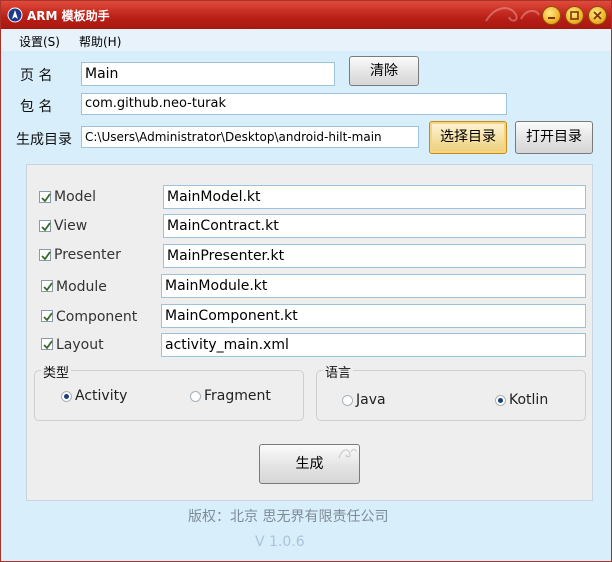 The height and width of the screenshot is (562, 612). I want to click on window-title: ARM 模板助手, so click(68, 16).